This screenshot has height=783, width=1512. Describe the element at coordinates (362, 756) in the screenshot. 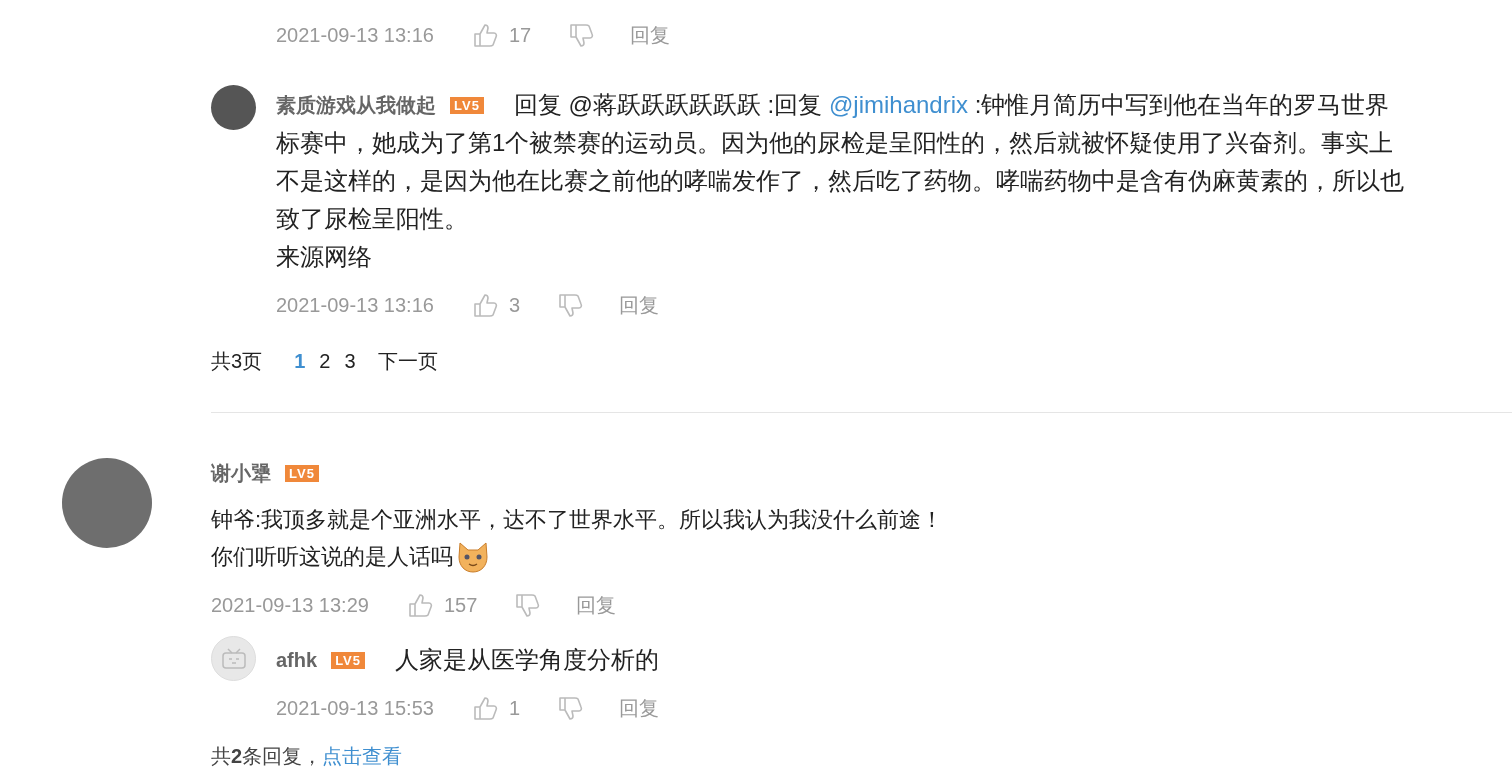

I see `view-replies-link: 点击查看` at that location.